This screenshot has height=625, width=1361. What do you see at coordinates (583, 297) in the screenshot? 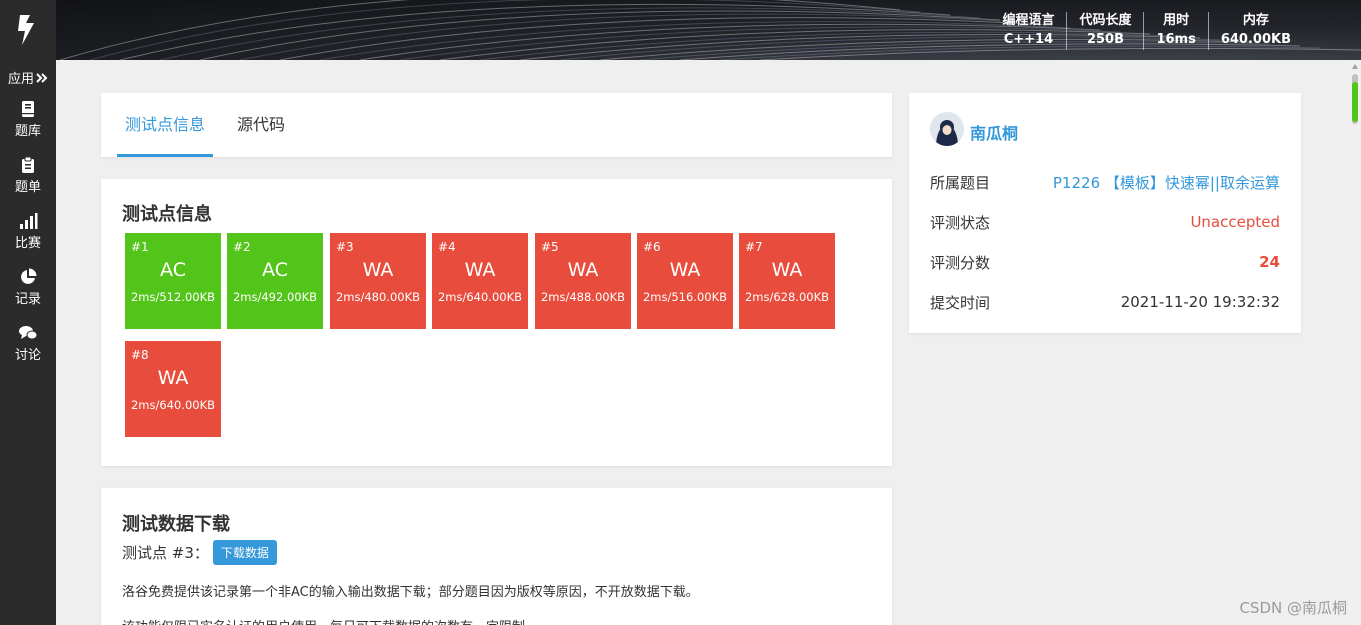
I see `case-result: 2ms/488.00KB` at bounding box center [583, 297].